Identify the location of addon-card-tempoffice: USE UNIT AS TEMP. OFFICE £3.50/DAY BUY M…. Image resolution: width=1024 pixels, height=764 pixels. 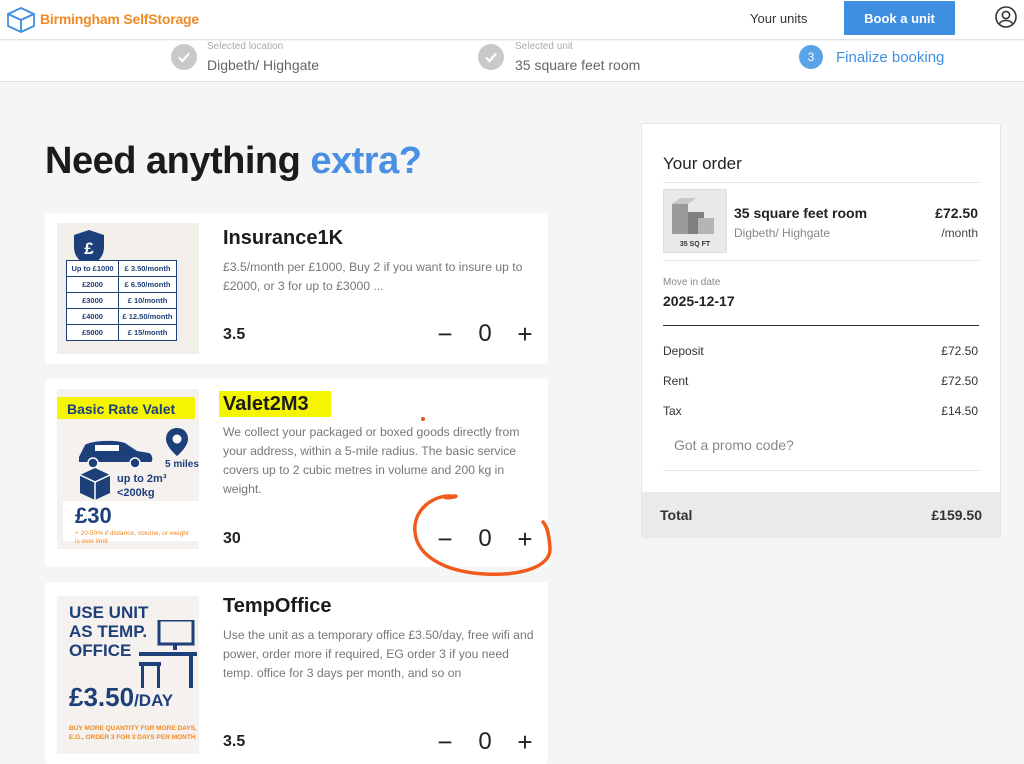
(296, 673).